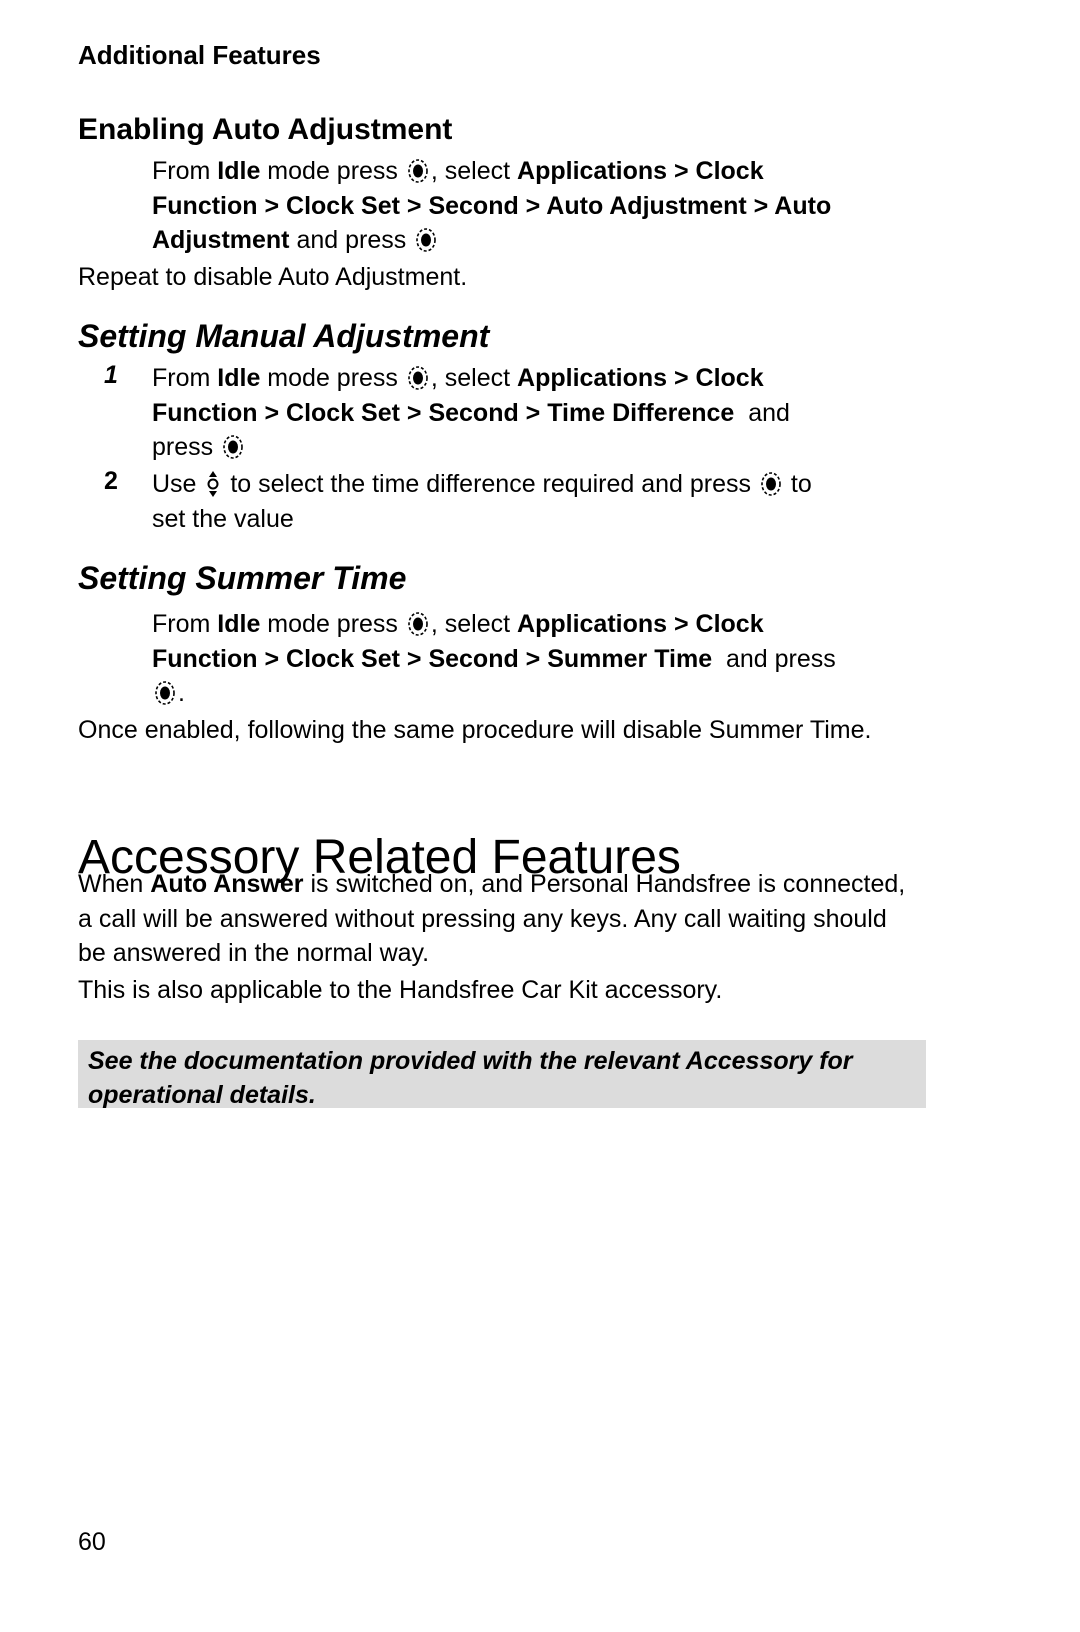 The height and width of the screenshot is (1632, 1080). What do you see at coordinates (797, 484) in the screenshot?
I see `text: to` at bounding box center [797, 484].